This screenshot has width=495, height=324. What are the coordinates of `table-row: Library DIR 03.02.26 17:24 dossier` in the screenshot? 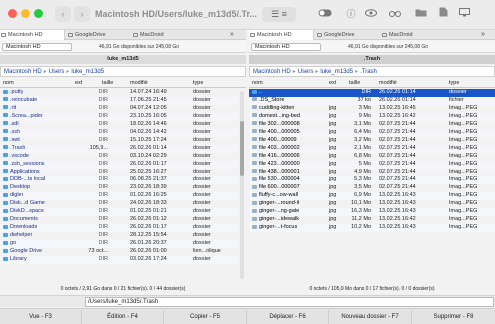 It's located at (119, 260).